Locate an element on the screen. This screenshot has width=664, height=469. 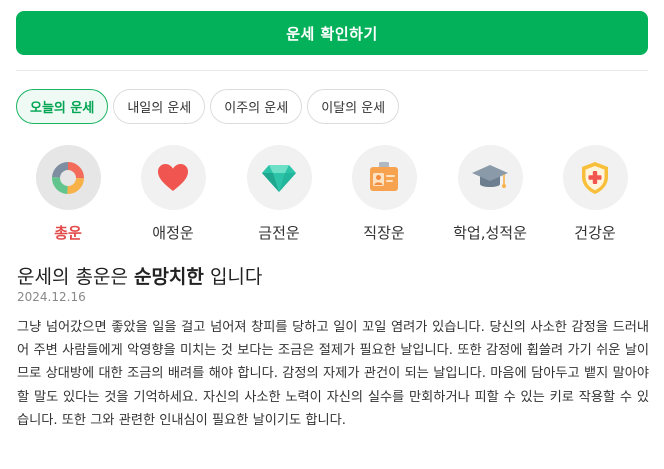
headline-prefix: 운세의 총운은 is located at coordinates (72, 277).